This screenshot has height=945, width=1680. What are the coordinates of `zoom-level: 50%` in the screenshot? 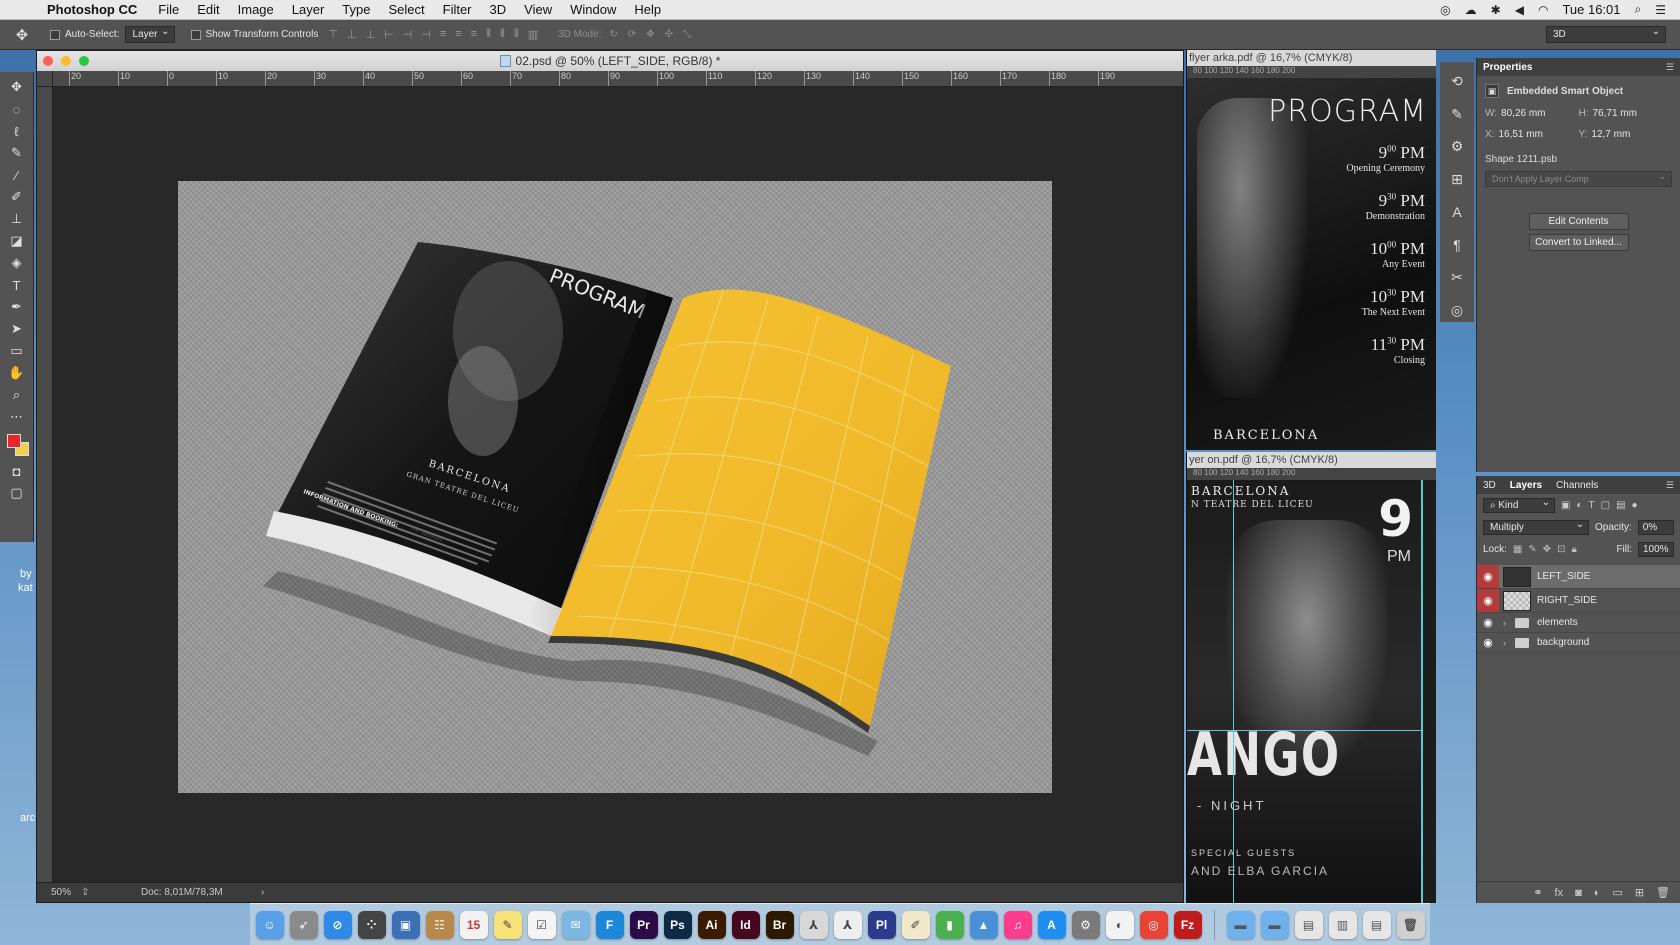 It's located at (59, 892).